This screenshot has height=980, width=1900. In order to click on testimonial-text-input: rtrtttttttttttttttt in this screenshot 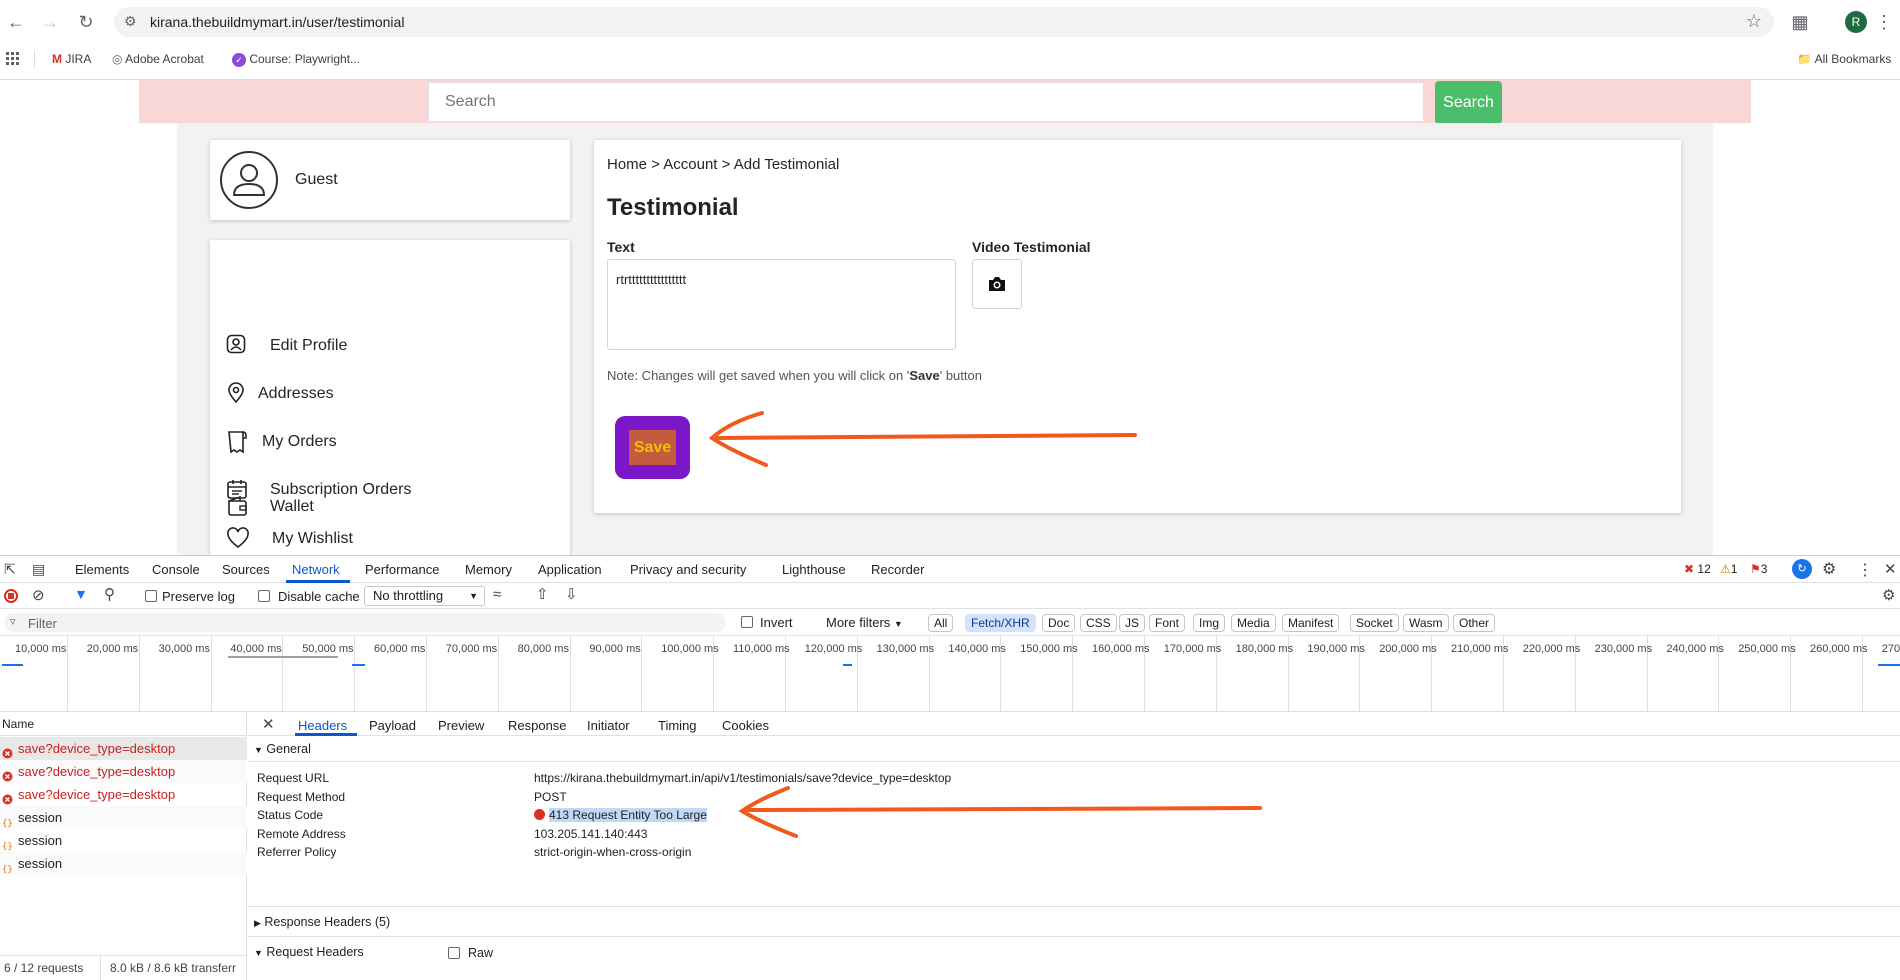, I will do `click(781, 304)`.